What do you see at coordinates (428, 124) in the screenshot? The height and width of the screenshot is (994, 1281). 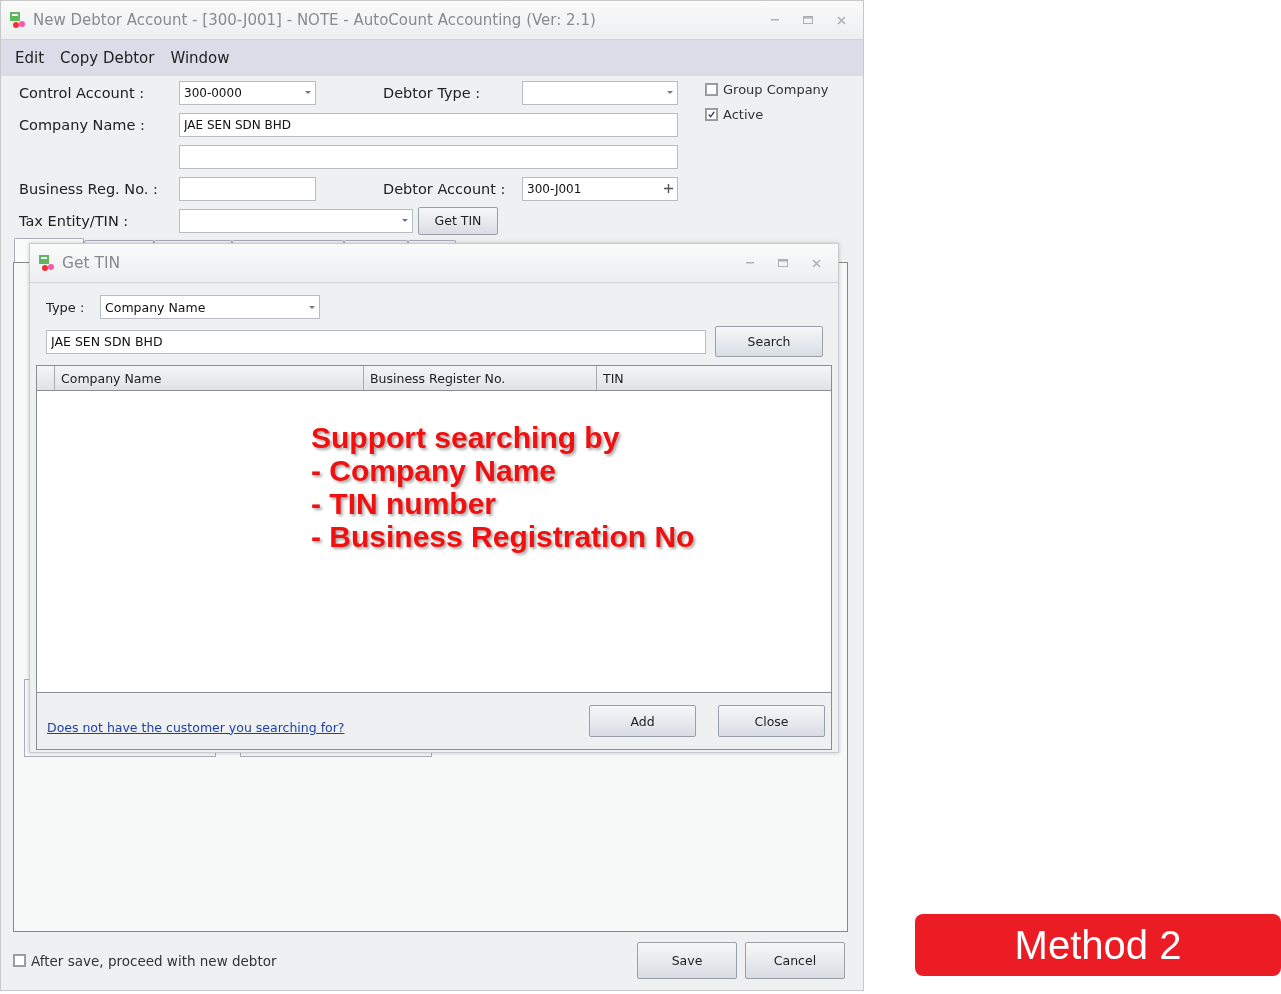 I see `company-name-field: JAE SEN SDN BHD` at bounding box center [428, 124].